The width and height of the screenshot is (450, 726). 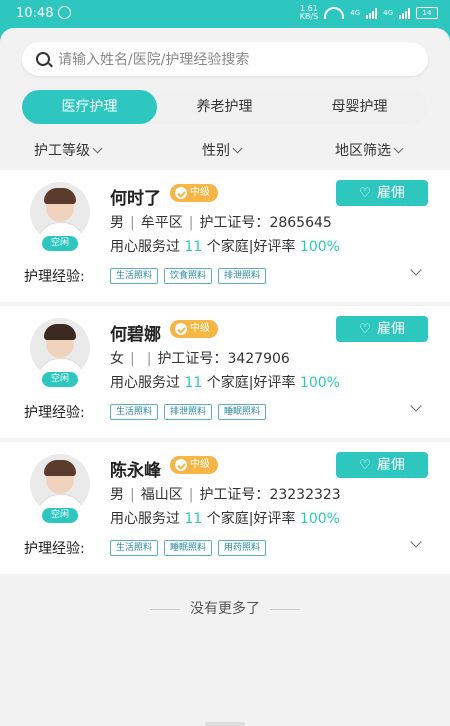 What do you see at coordinates (225, 724) in the screenshot?
I see `home-indicator` at bounding box center [225, 724].